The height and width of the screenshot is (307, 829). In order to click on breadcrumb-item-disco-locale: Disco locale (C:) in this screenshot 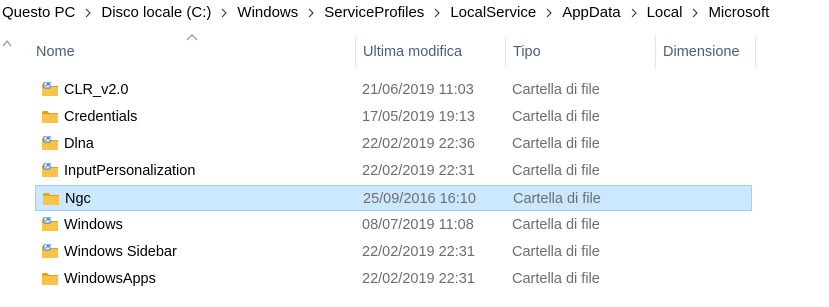, I will do `click(156, 12)`.